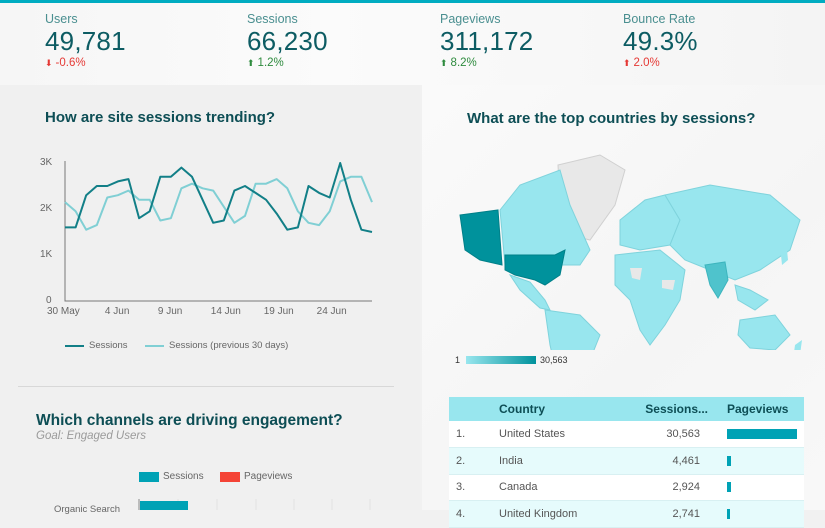  Describe the element at coordinates (762, 409) in the screenshot. I see `column-pageviews: Pageviews` at that location.